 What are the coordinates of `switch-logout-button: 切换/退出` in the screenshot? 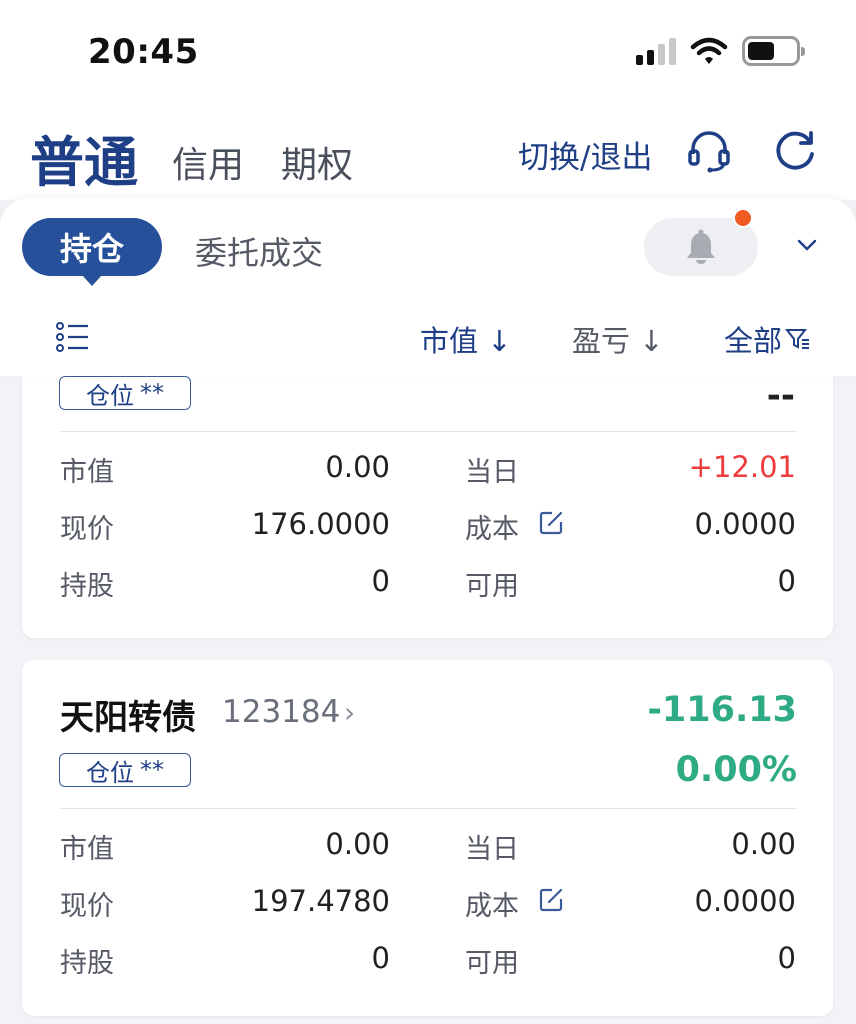 It's located at (585, 154).